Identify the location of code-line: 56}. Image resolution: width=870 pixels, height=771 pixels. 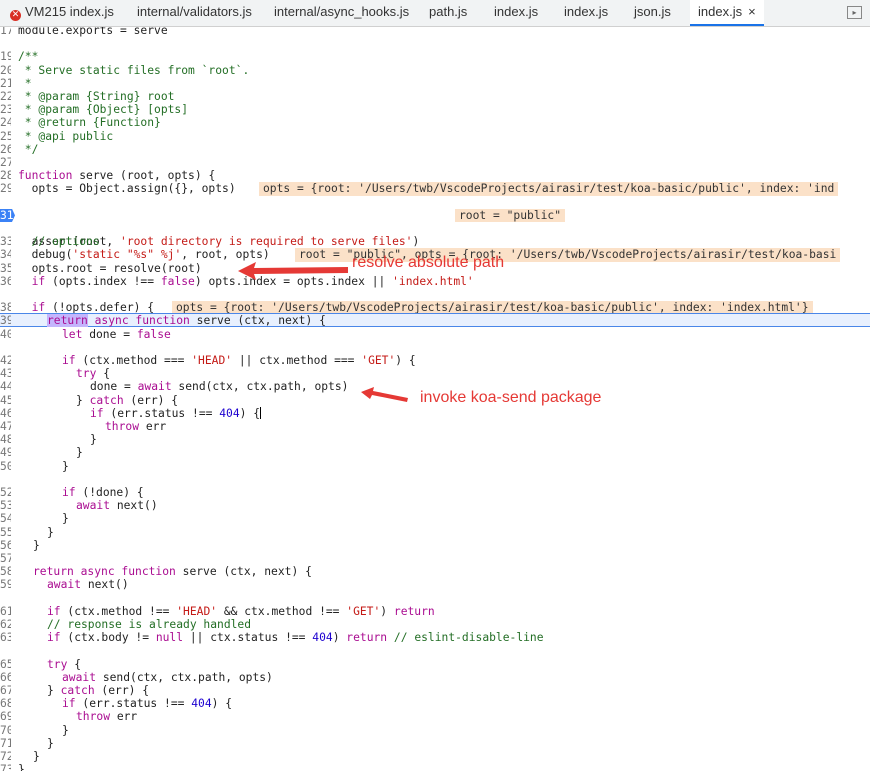
(435, 545).